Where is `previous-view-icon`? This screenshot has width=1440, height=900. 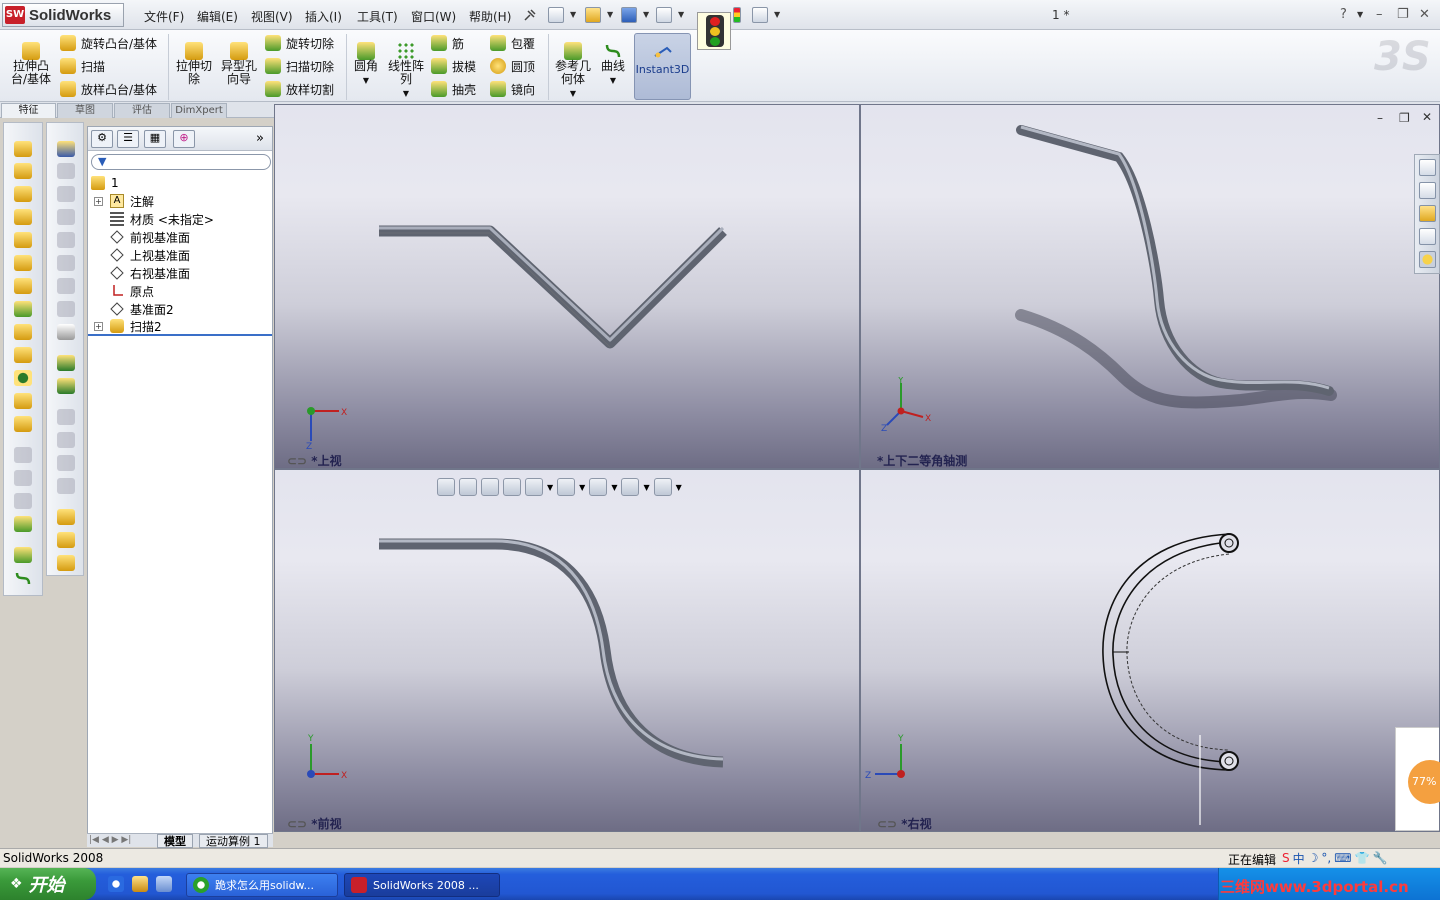 previous-view-icon is located at coordinates (490, 487).